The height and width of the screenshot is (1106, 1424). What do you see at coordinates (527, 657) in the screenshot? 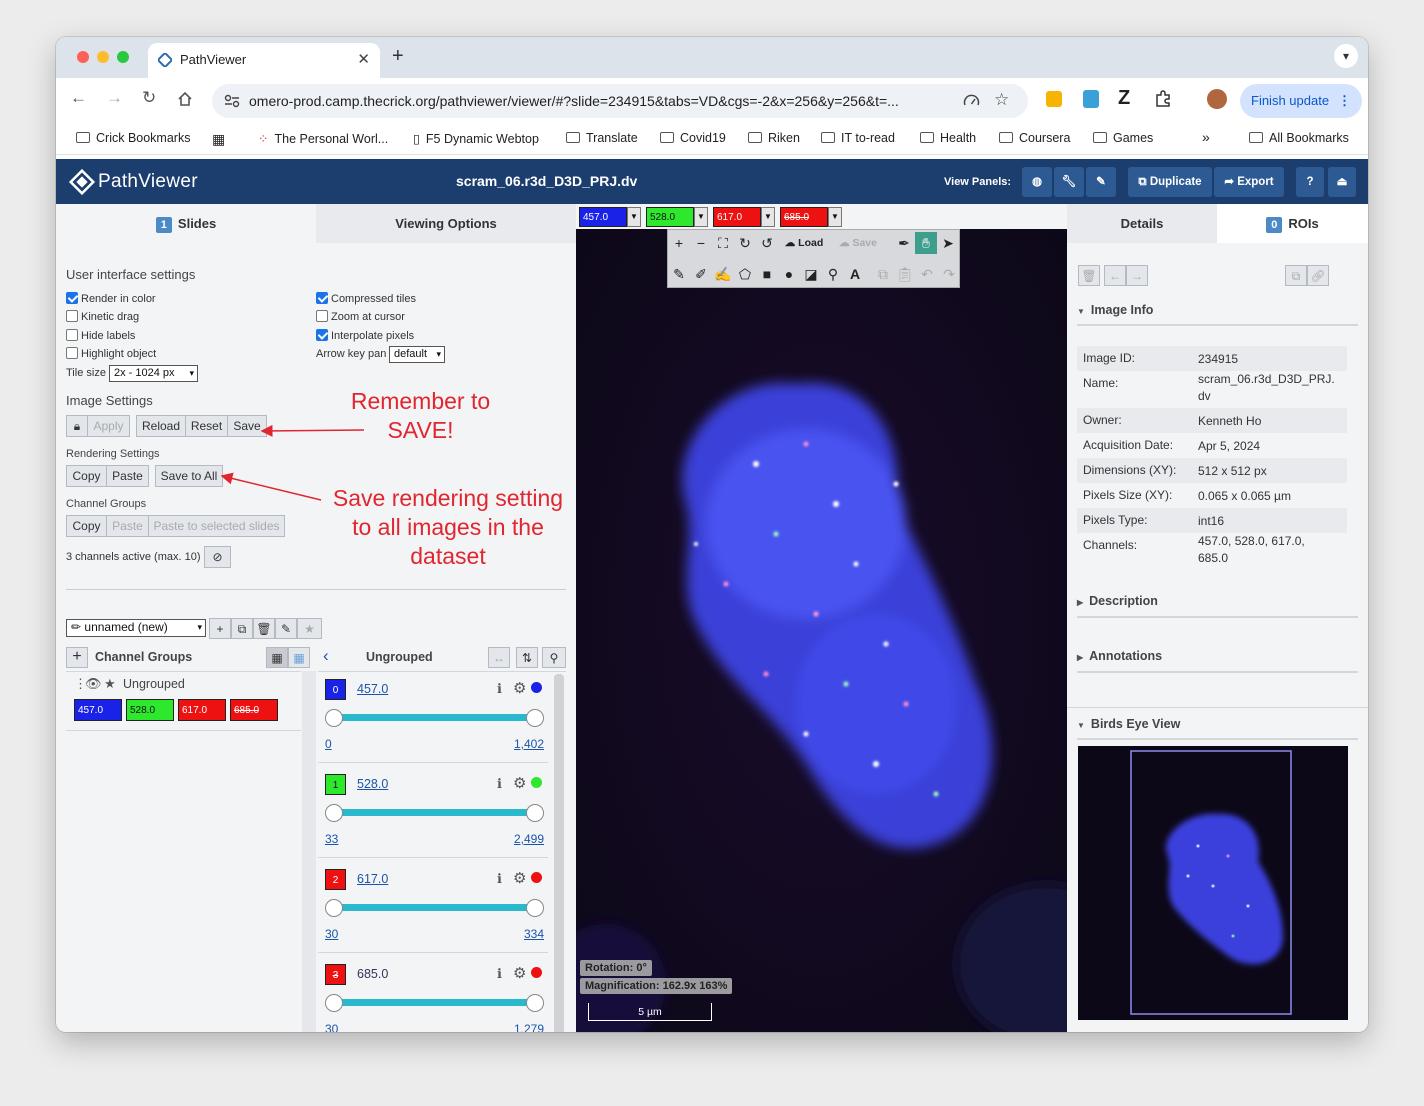
I see `sort-channels-button: ⇅` at bounding box center [527, 657].